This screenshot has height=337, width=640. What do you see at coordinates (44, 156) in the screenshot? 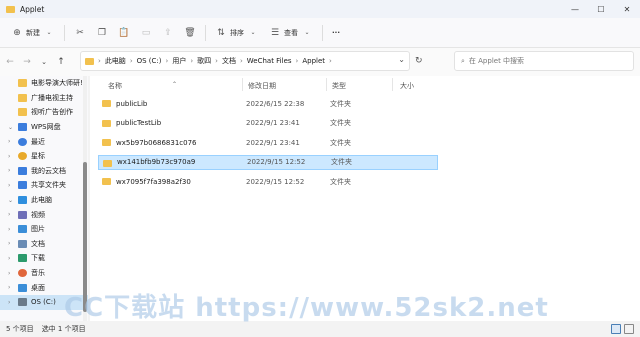
I see `sidebar-item: › 星标` at bounding box center [44, 156].